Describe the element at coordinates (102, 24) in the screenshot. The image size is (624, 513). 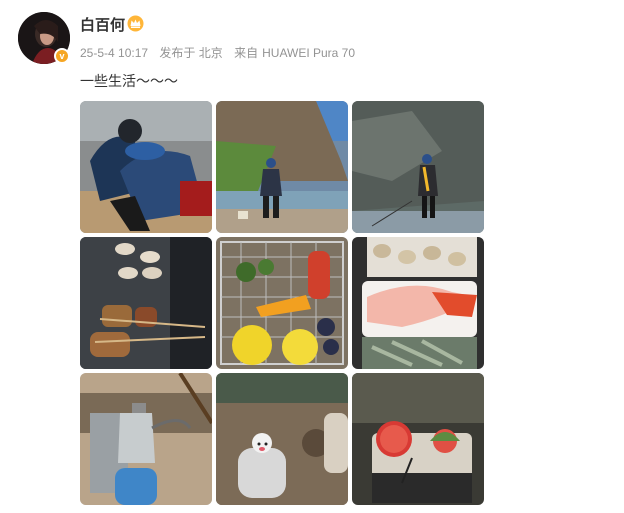
I see `user-name: 白百何` at that location.